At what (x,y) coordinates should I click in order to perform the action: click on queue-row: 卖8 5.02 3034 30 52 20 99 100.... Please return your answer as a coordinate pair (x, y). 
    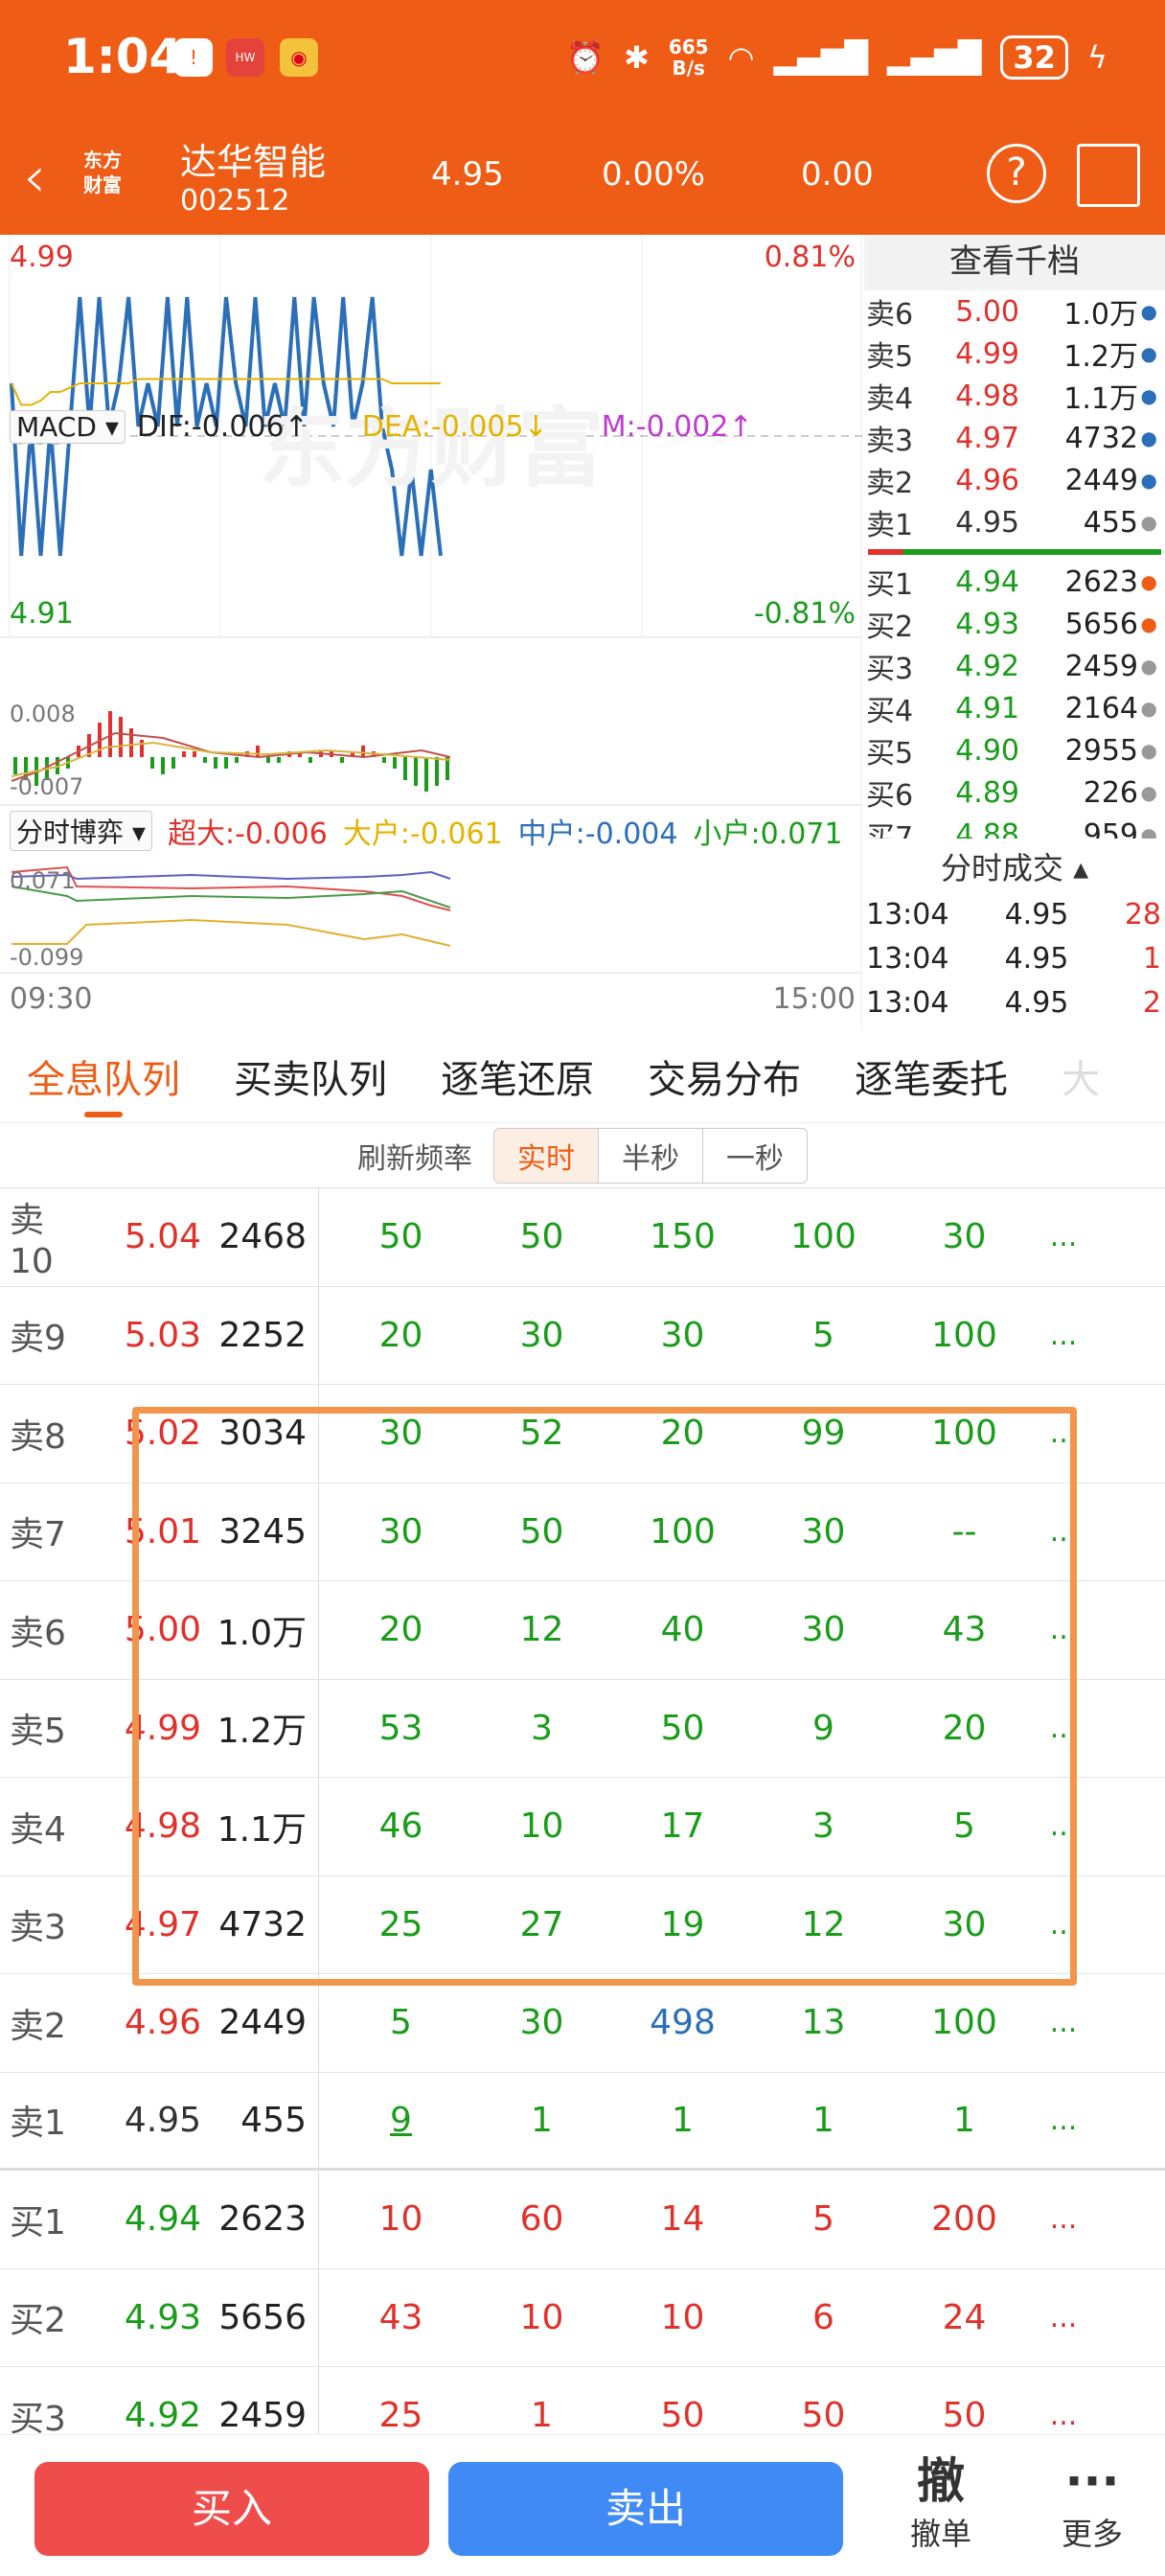
    Looking at the image, I should click on (582, 1434).